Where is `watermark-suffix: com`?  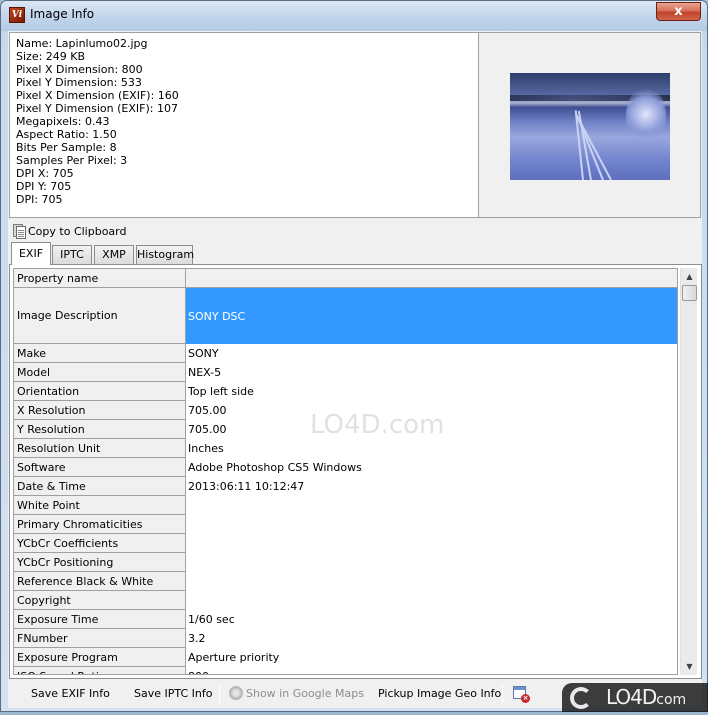 watermark-suffix: com is located at coordinates (671, 700).